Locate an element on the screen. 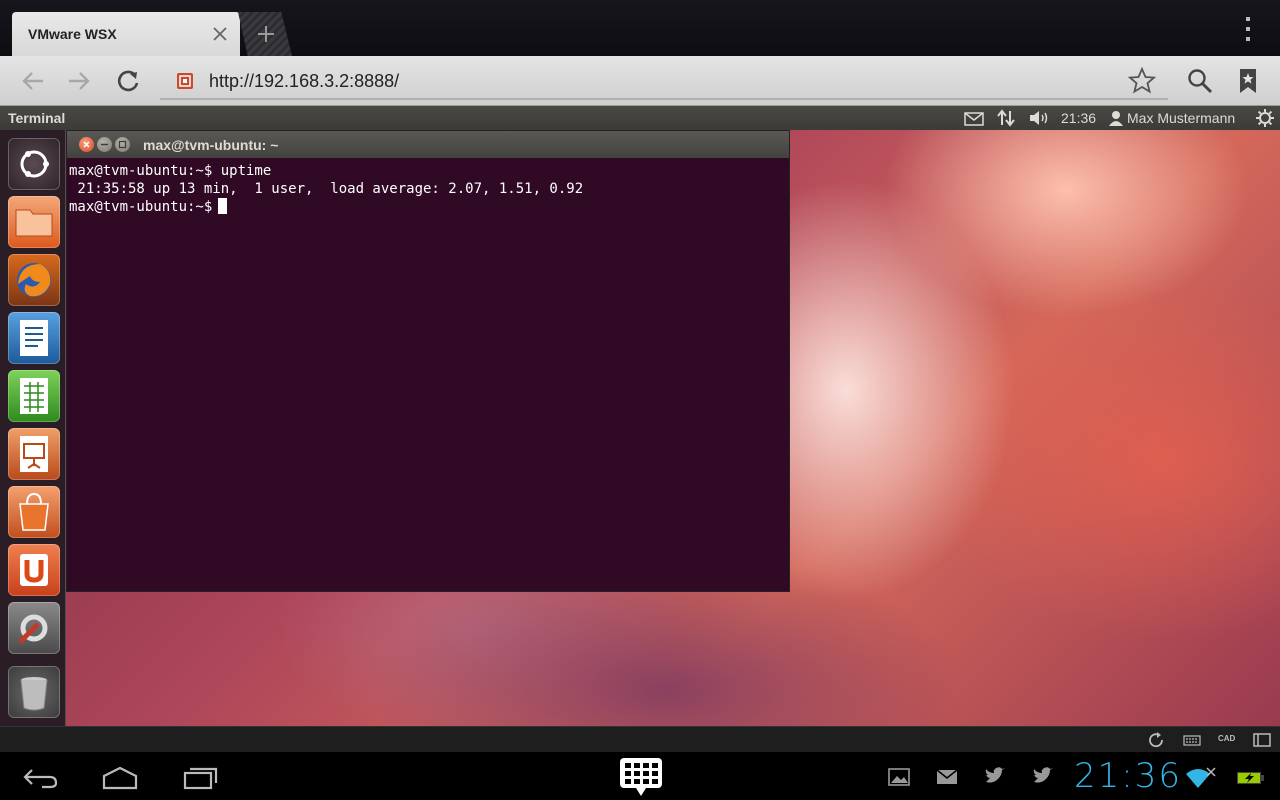 The height and width of the screenshot is (800, 1280). unity-launcher is located at coordinates (33, 428).